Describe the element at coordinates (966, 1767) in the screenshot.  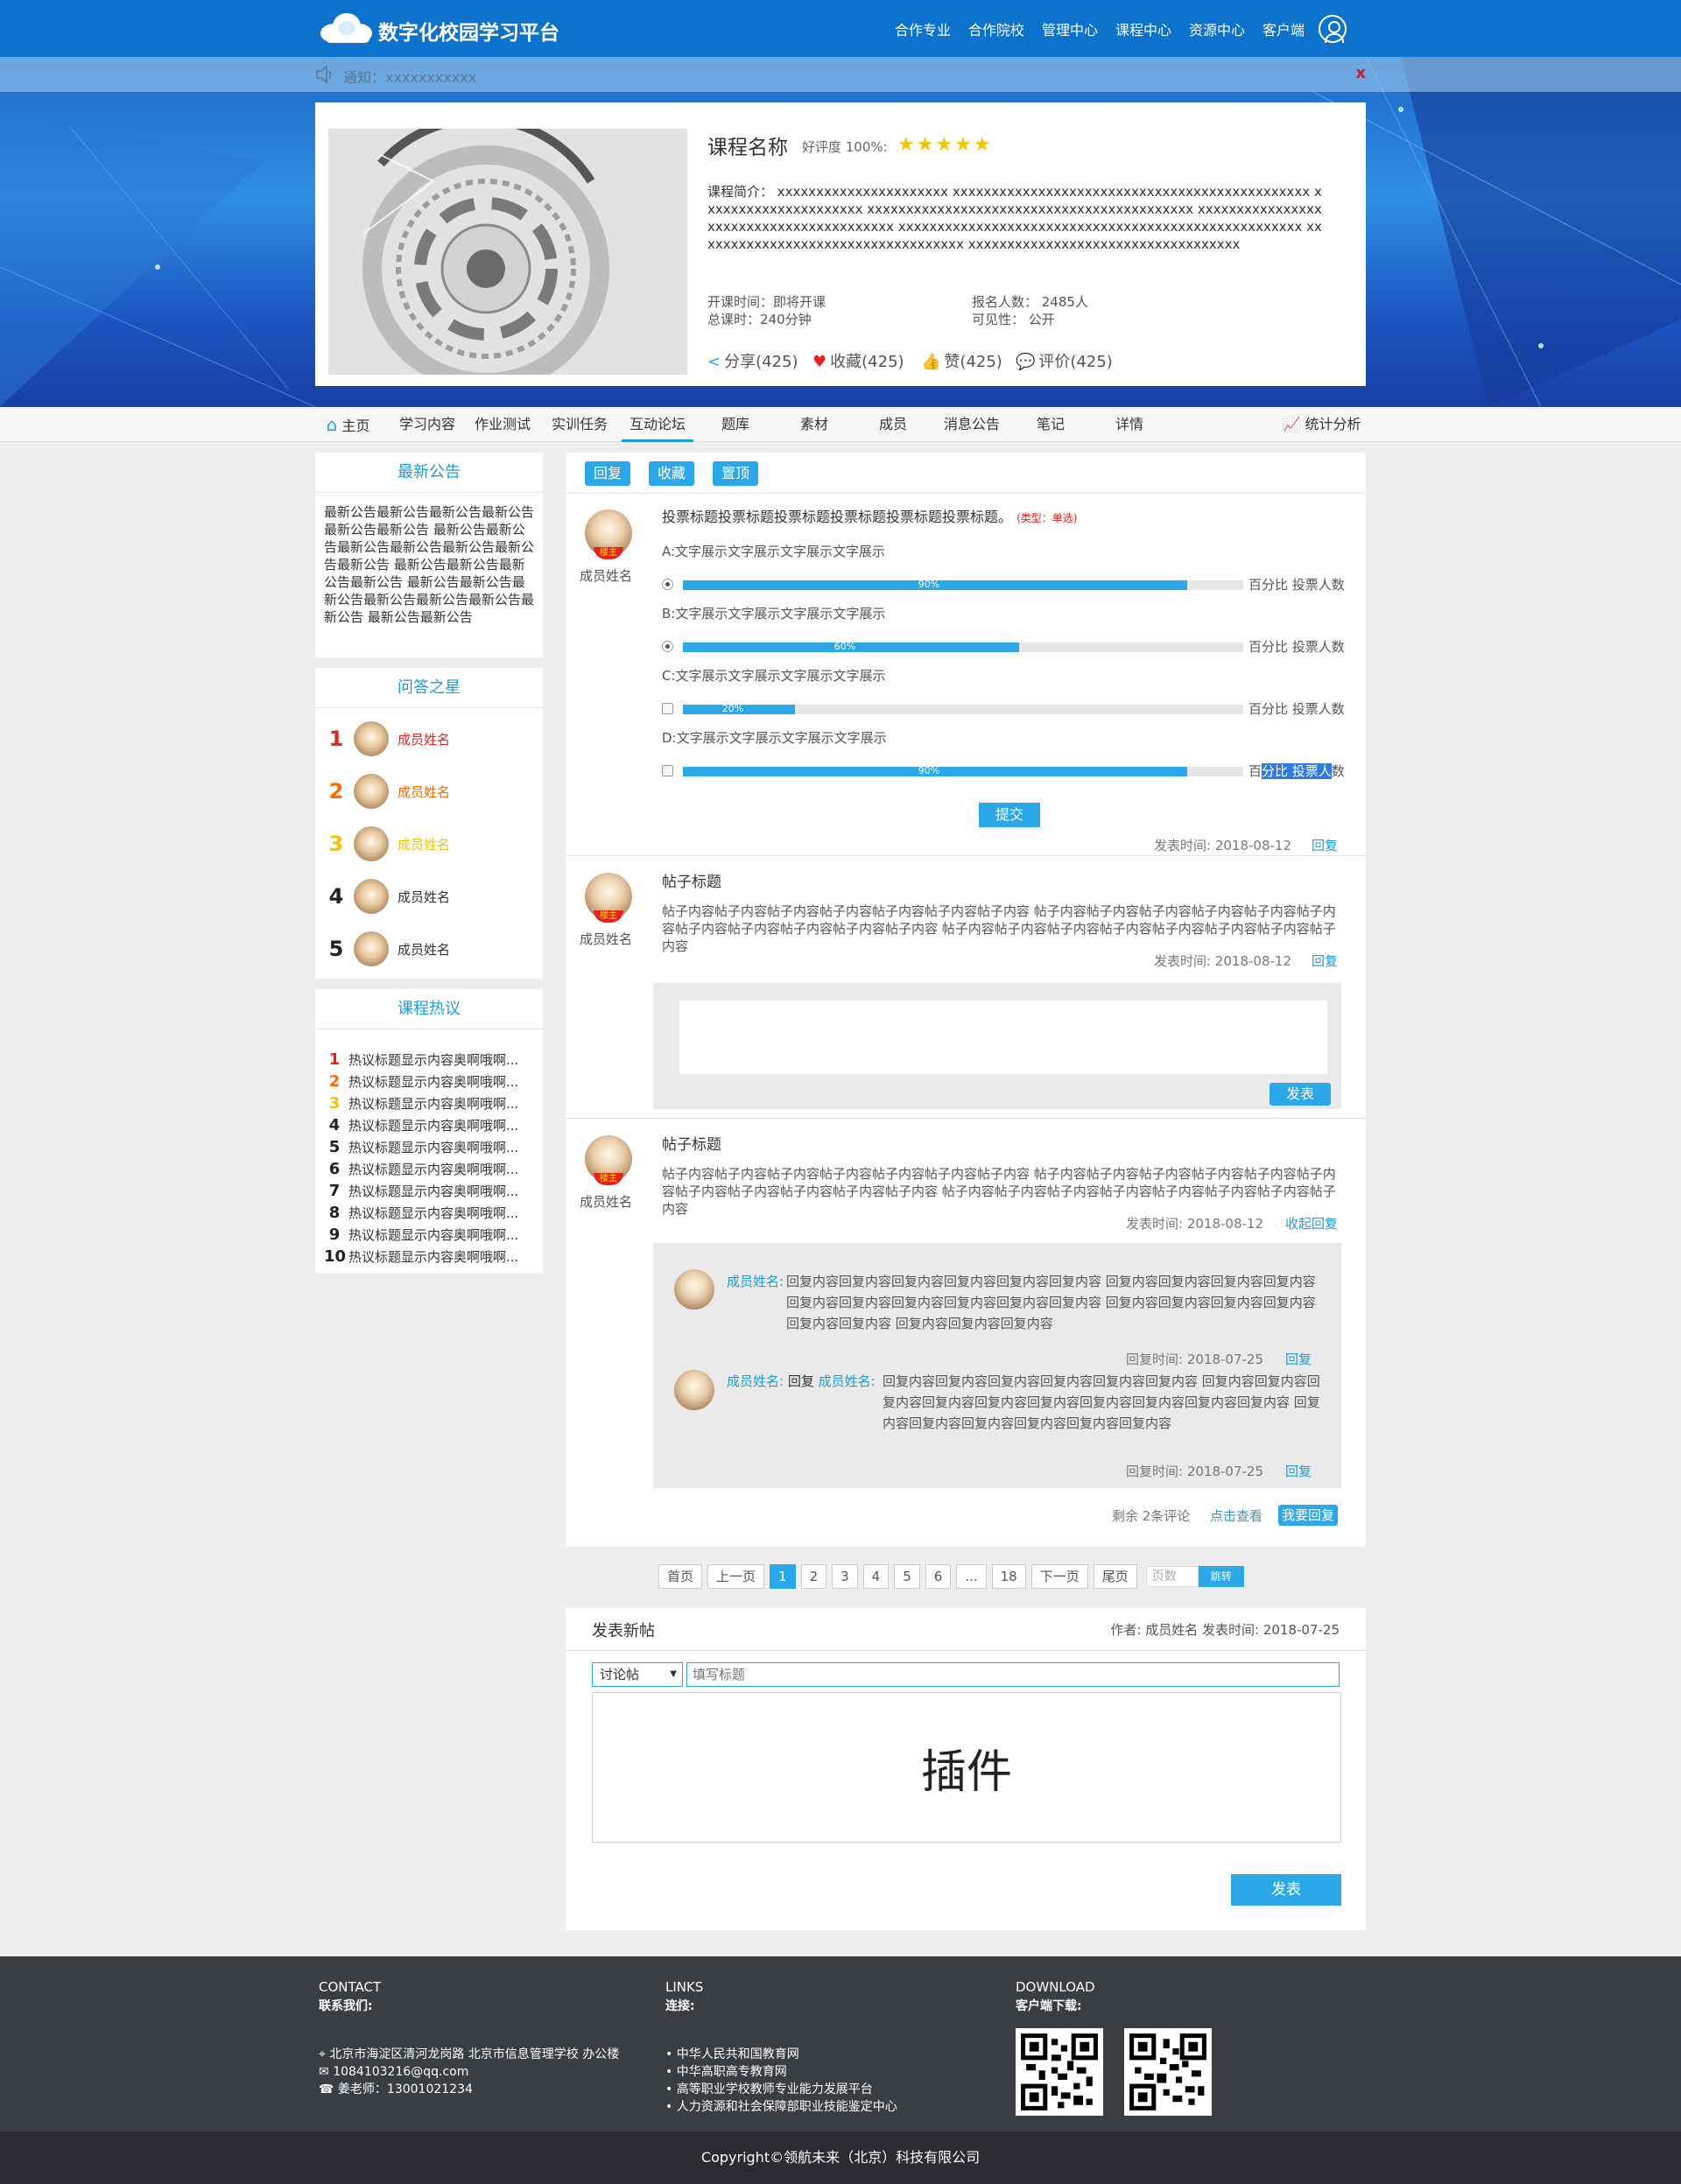
I see `post-editor: 插件` at that location.